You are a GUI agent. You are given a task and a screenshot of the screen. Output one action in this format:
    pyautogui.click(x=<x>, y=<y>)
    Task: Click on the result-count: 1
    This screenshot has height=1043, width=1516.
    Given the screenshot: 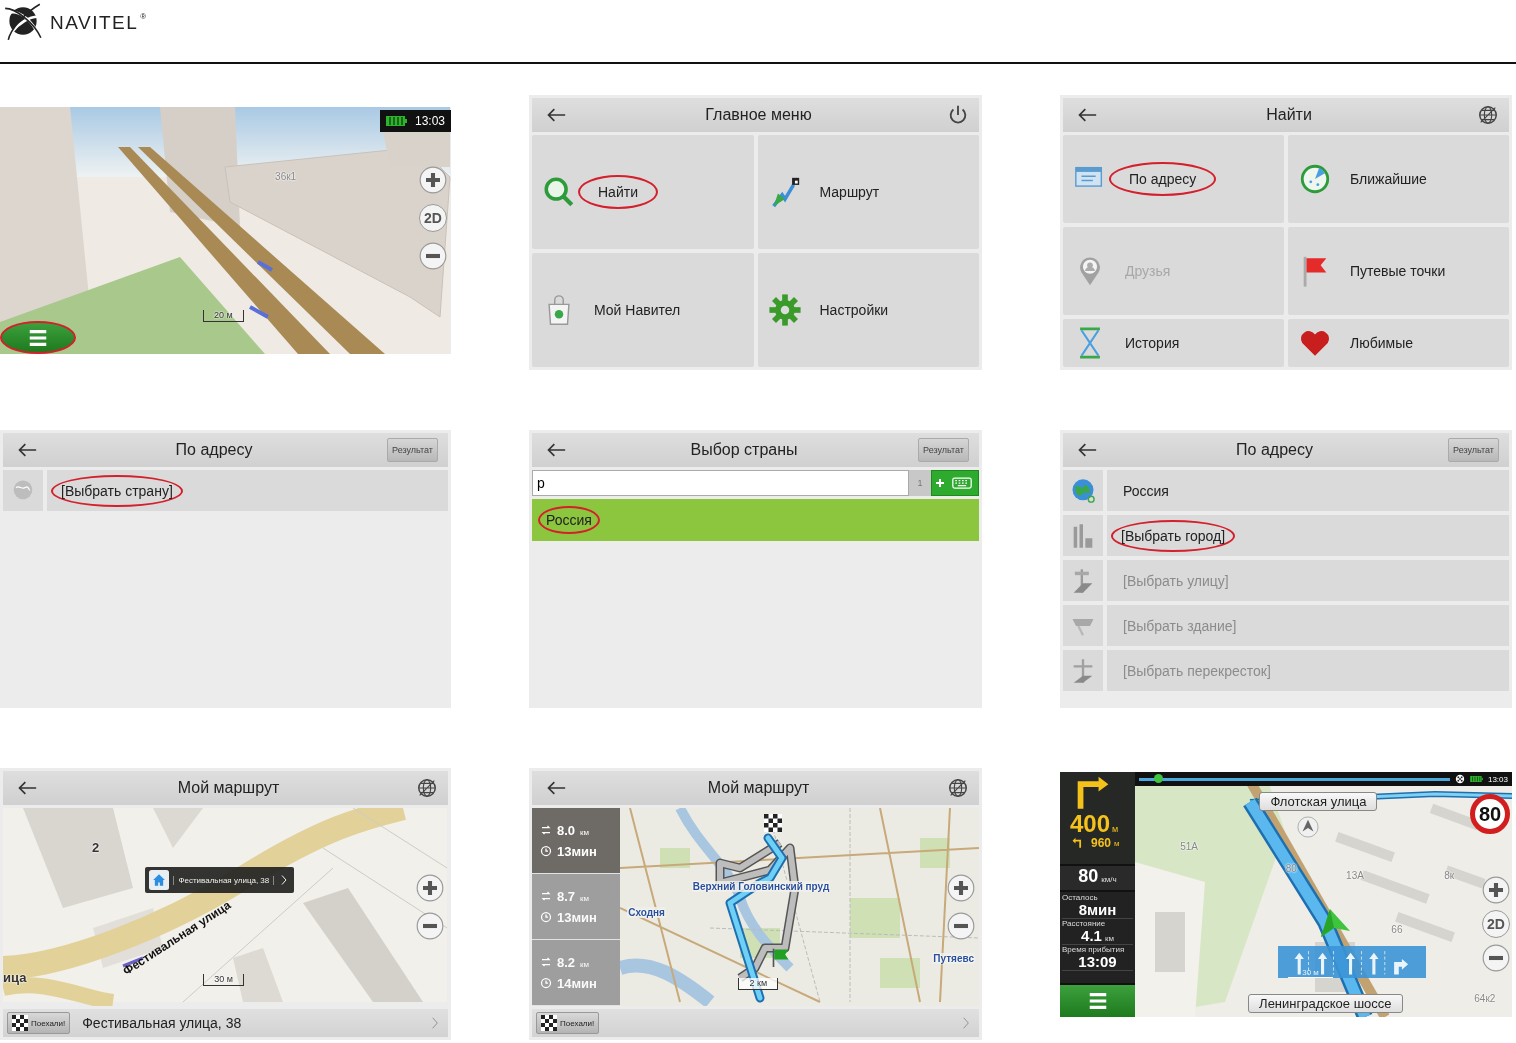 What is the action you would take?
    pyautogui.click(x=920, y=483)
    